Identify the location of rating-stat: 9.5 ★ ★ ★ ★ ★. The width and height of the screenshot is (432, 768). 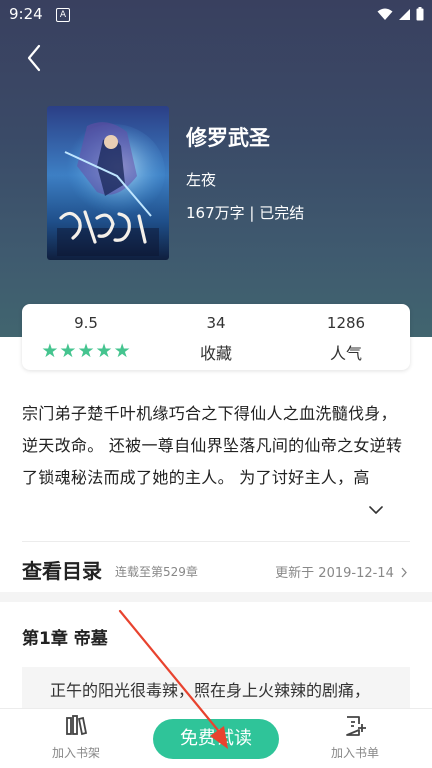
(86, 332).